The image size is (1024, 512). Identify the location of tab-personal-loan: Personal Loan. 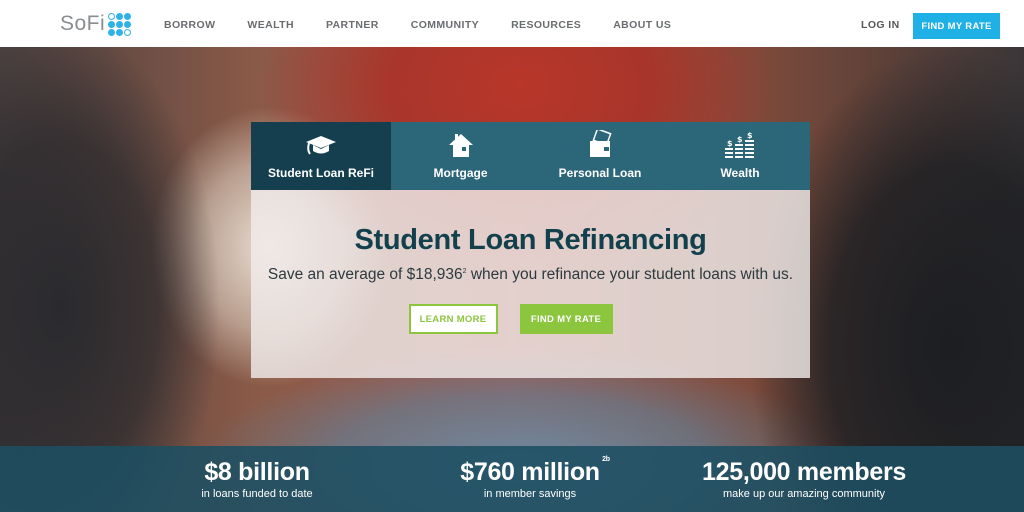
(600, 156).